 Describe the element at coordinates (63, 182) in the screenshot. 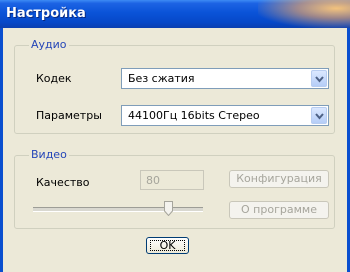

I see `quality-label: Качество` at that location.